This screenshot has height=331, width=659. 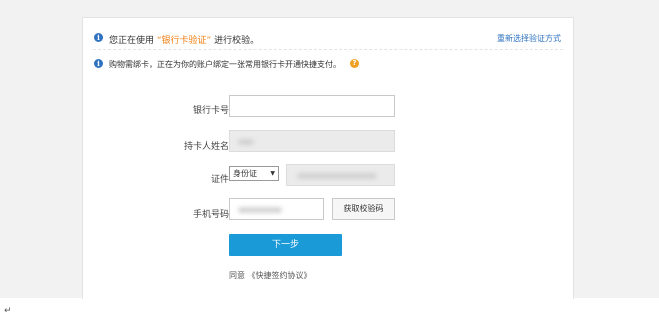 I want to click on switch-verification-link: 重新选择验证方式, so click(x=529, y=38).